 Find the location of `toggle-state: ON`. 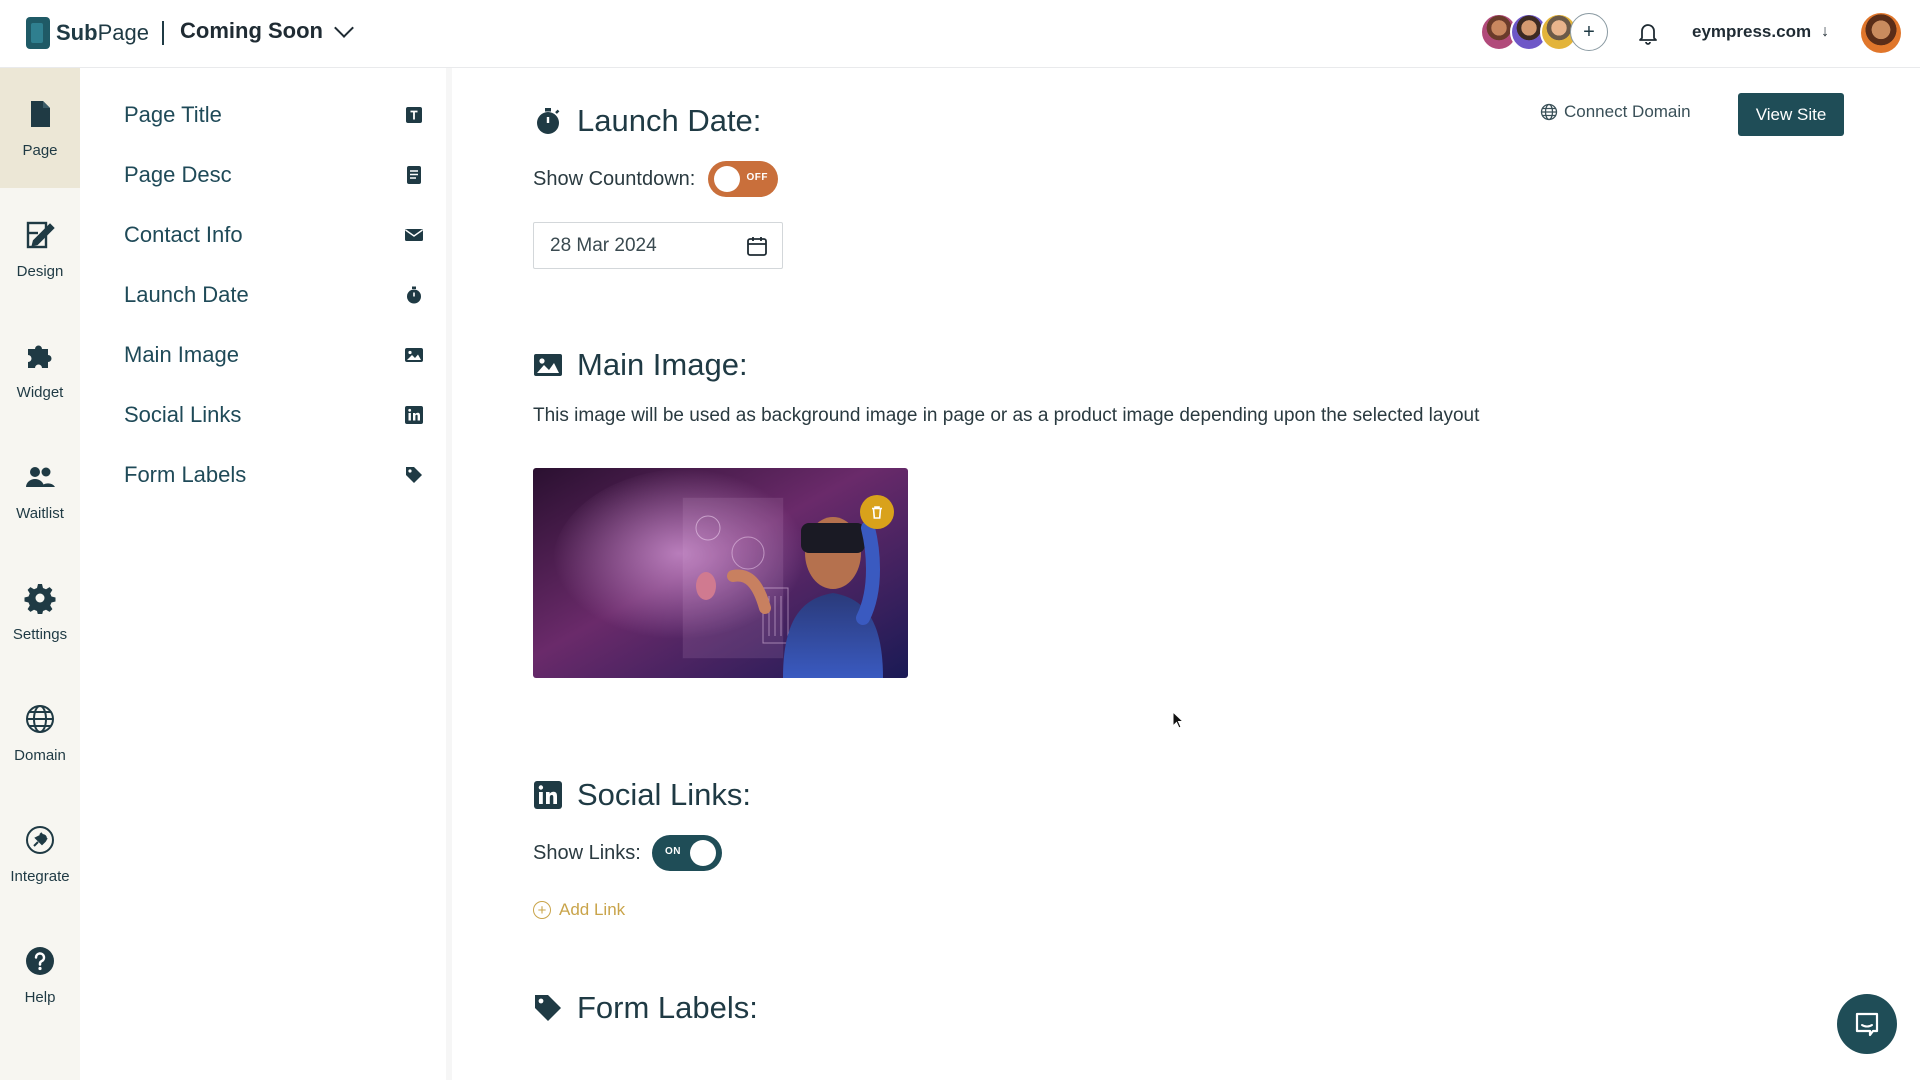

toggle-state: ON is located at coordinates (673, 851).